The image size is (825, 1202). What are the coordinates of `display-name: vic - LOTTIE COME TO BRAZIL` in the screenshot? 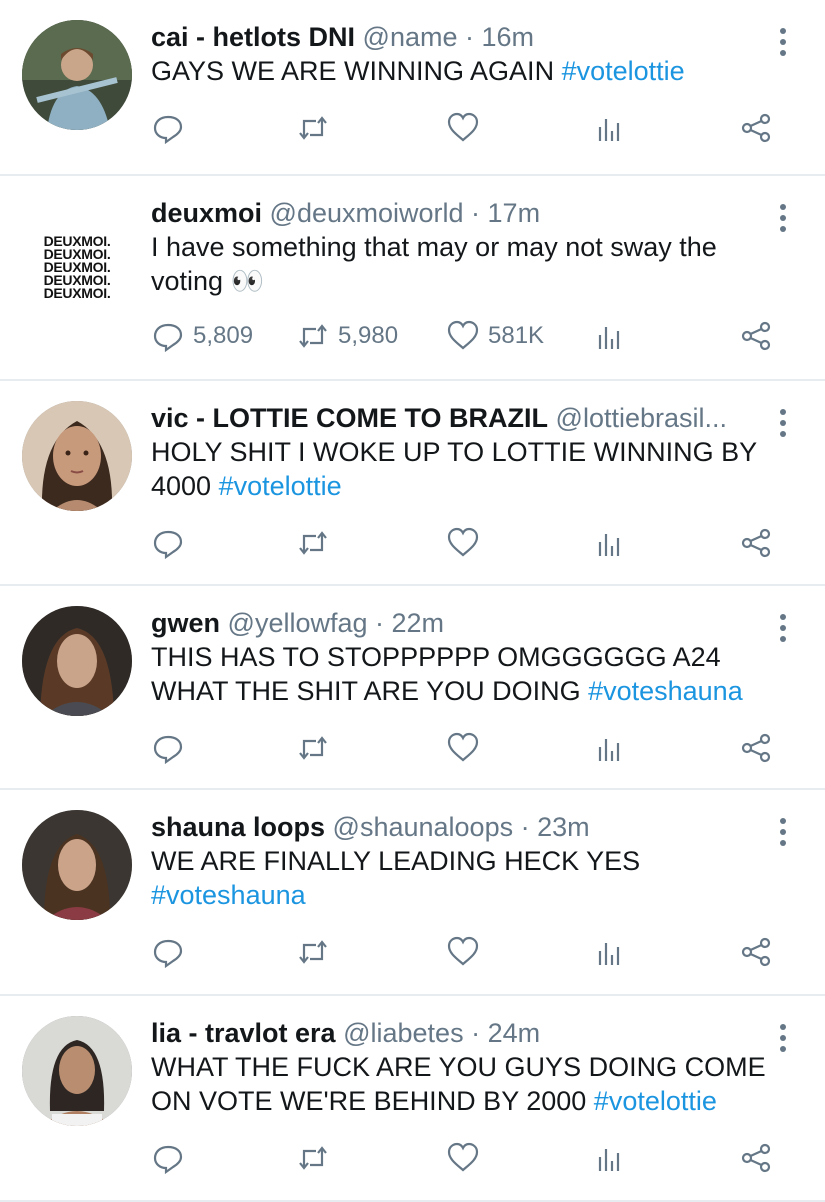 It's located at (349, 418).